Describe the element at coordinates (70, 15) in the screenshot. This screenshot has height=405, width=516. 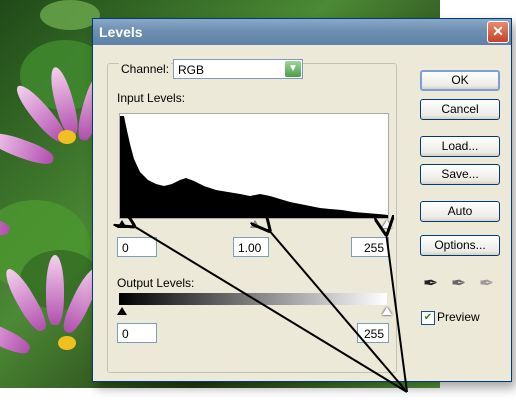
I see `lily-pad` at that location.